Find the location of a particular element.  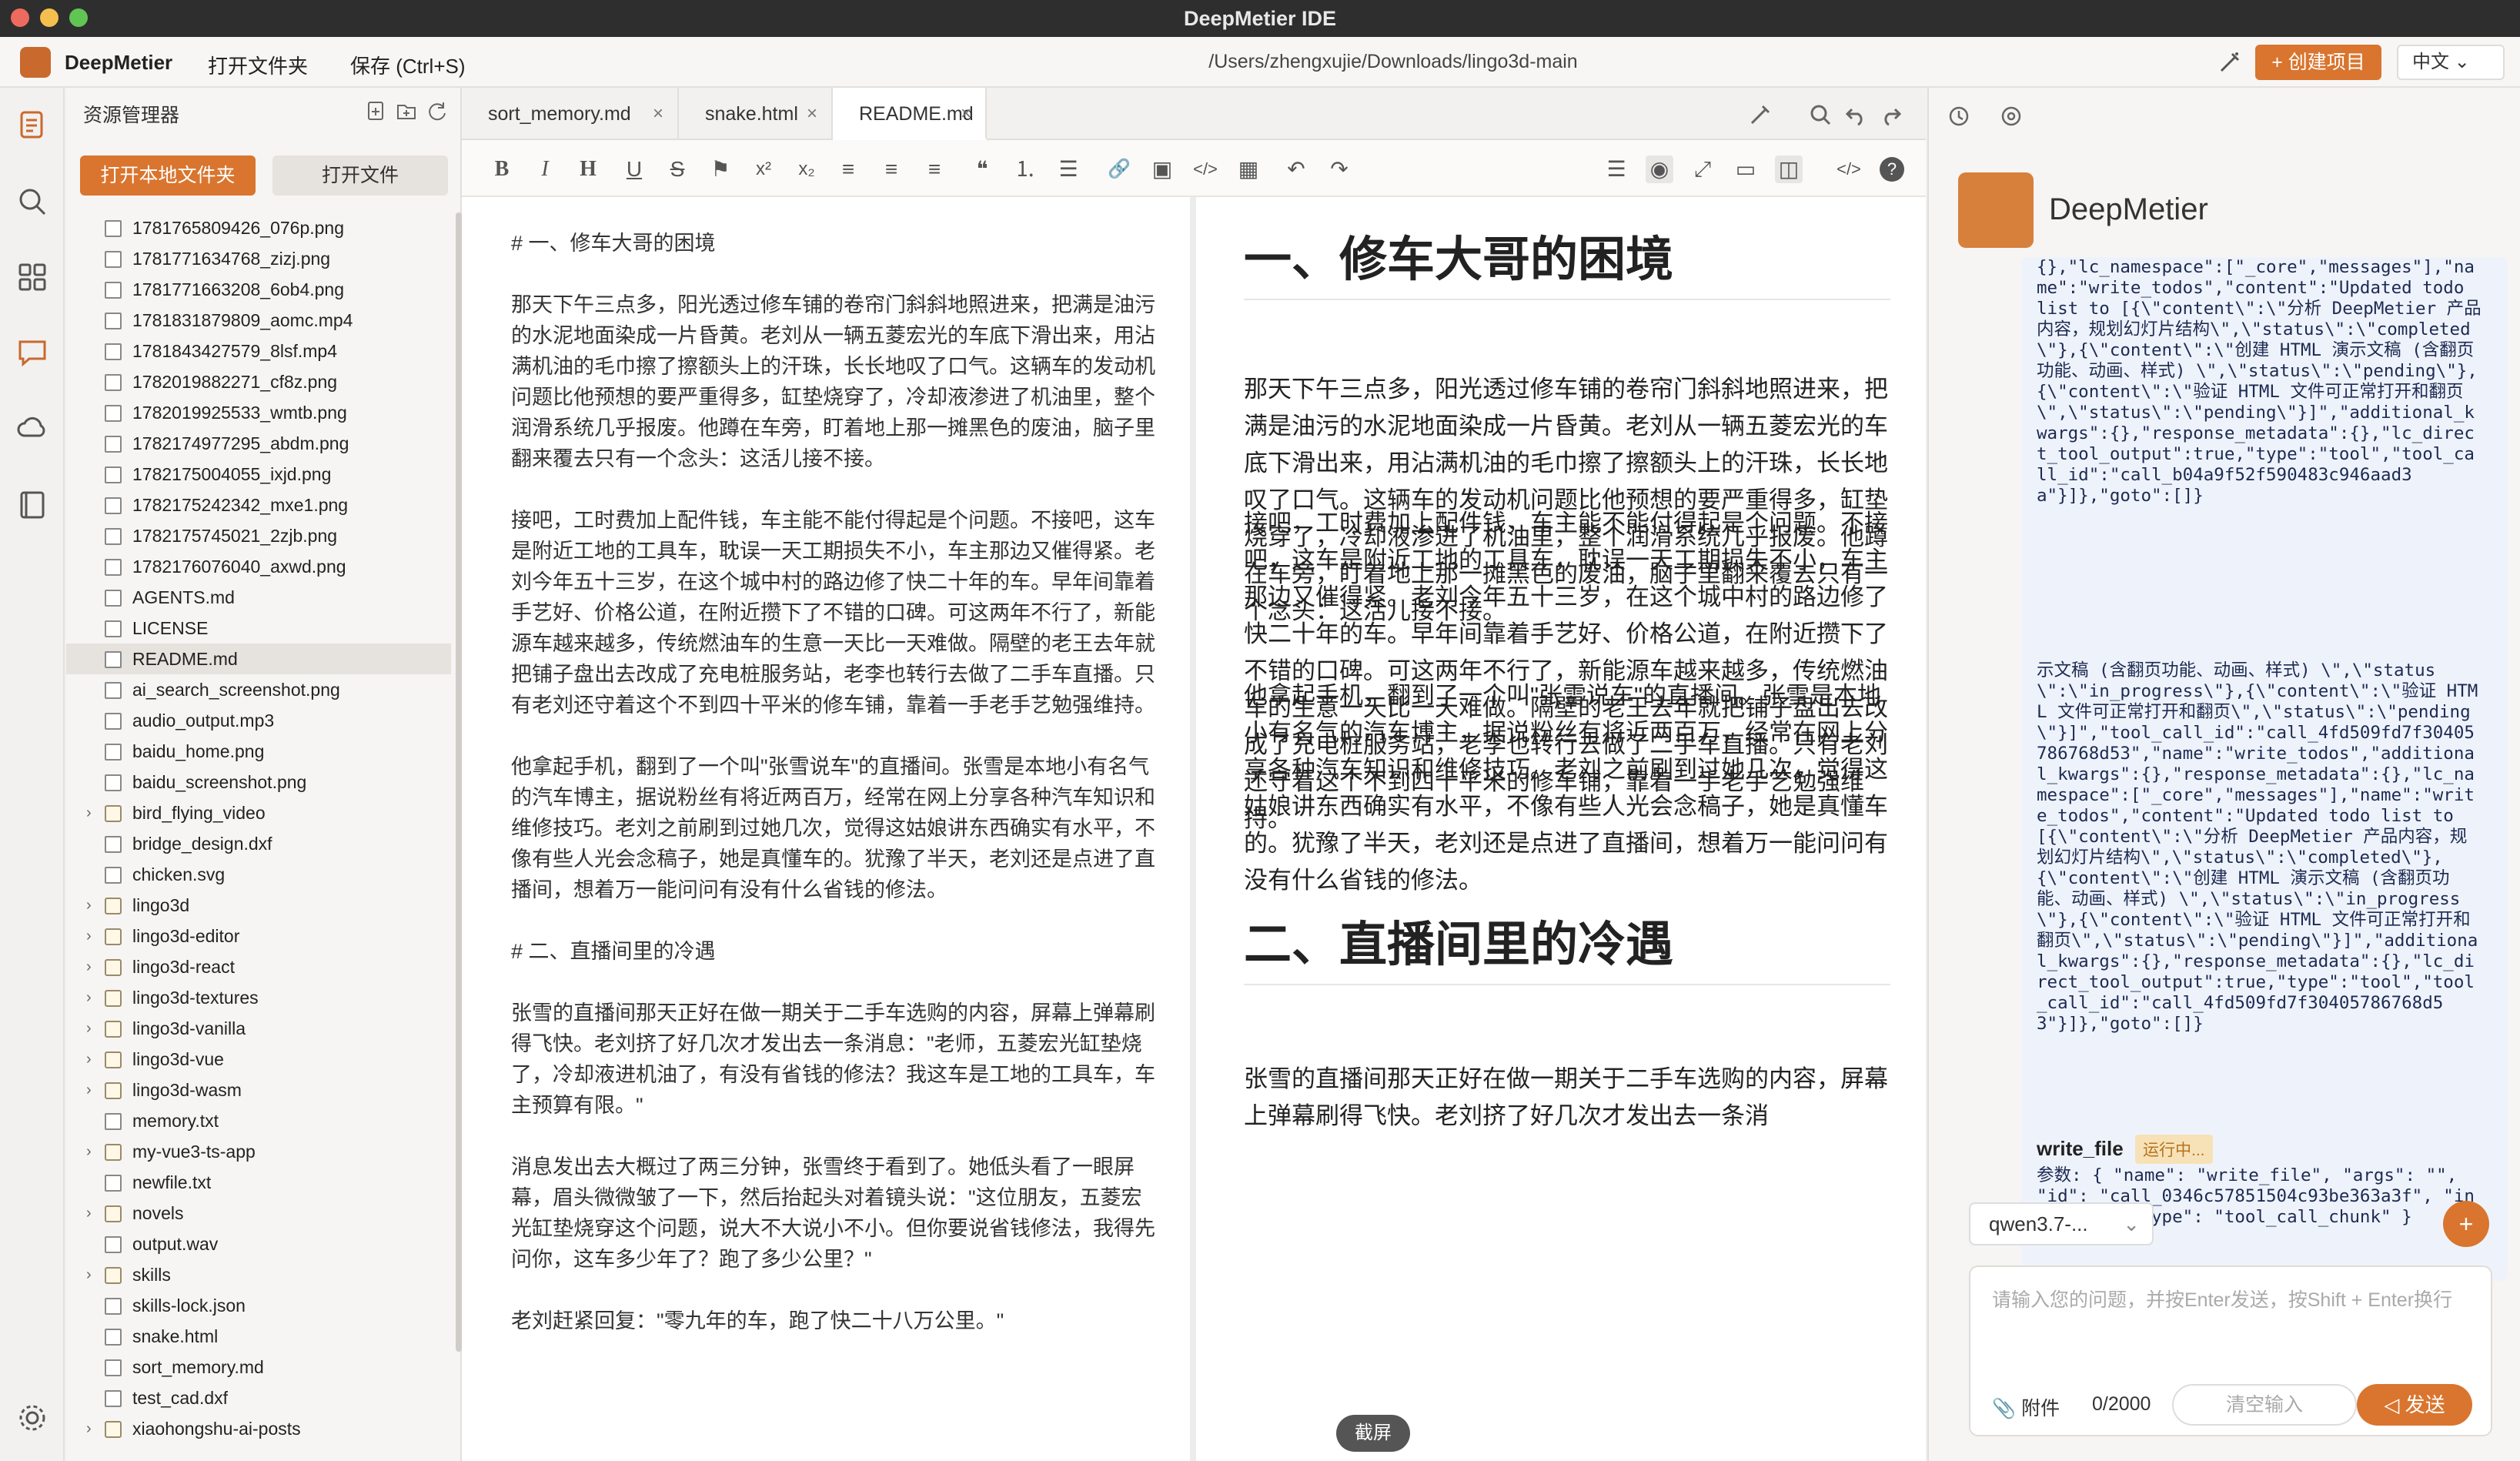

search-icon is located at coordinates (32, 202).